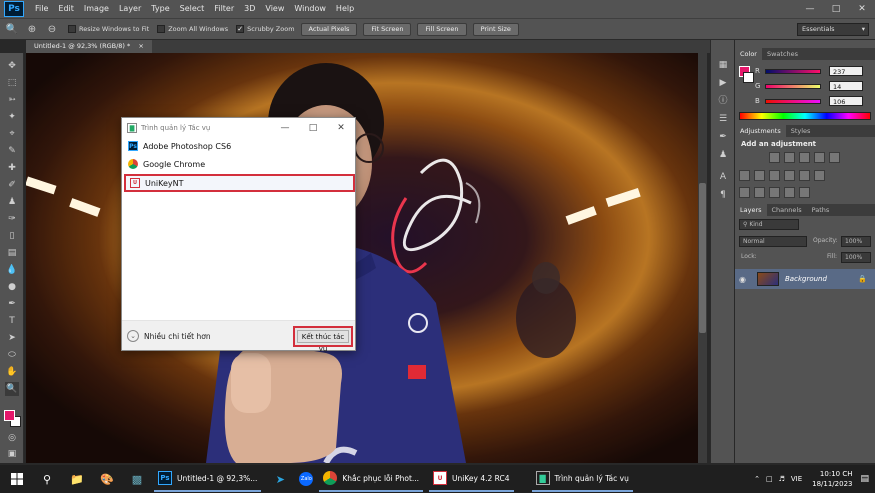 The image size is (875, 493). I want to click on blue-slider: B 106, so click(809, 101).